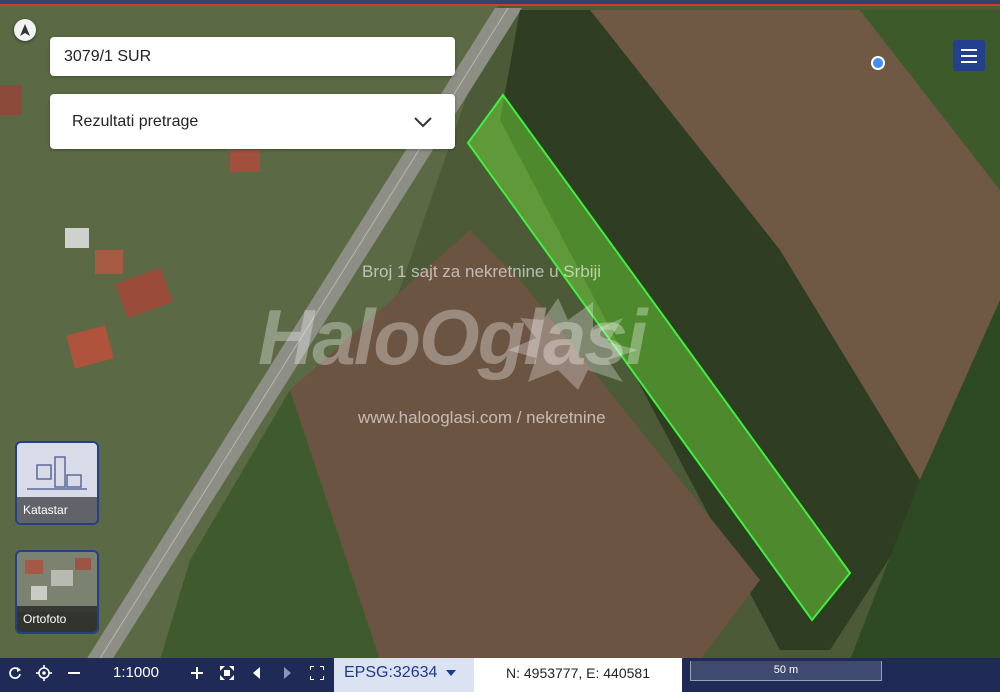  I want to click on hamburger-icon, so click(969, 55).